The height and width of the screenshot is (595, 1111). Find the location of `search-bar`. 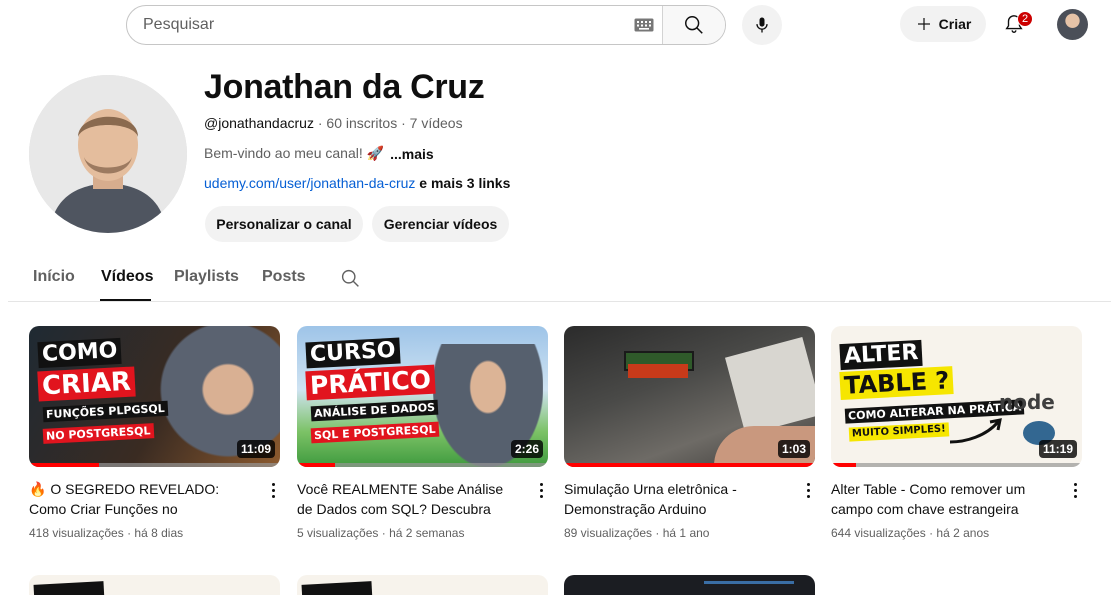

search-bar is located at coordinates (426, 25).